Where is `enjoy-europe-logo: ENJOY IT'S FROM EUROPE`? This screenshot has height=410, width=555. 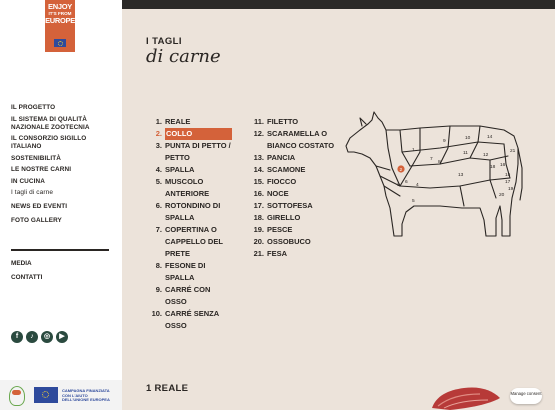
enjoy-europe-logo: ENJOY IT'S FROM EUROPE is located at coordinates (60, 26).